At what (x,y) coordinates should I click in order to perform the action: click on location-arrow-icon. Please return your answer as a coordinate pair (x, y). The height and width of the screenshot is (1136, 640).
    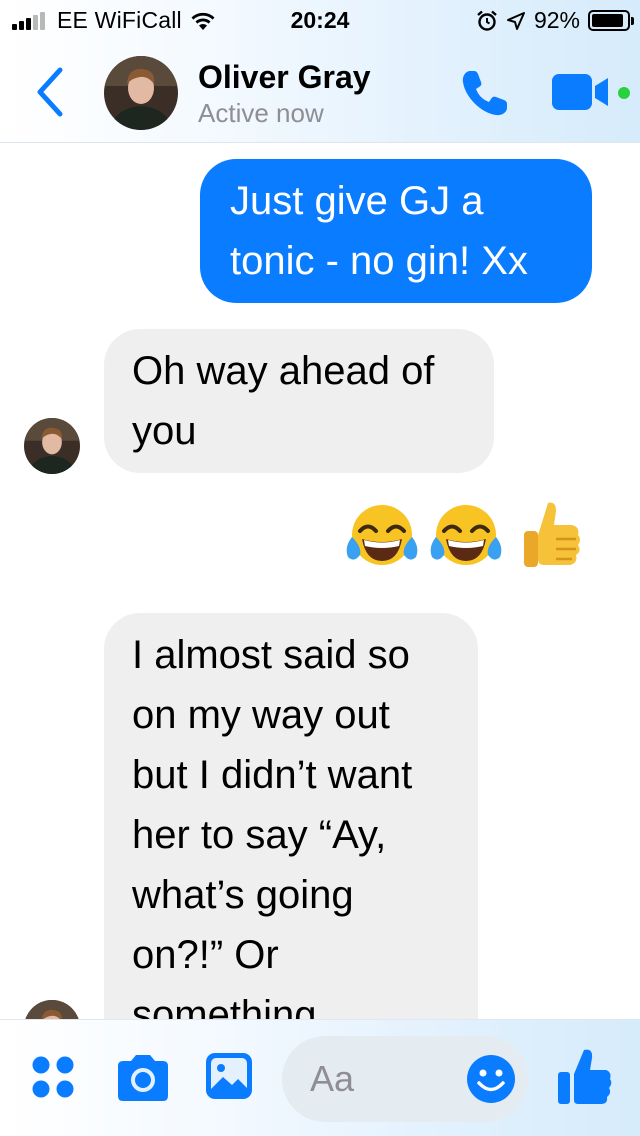
    Looking at the image, I should click on (515, 20).